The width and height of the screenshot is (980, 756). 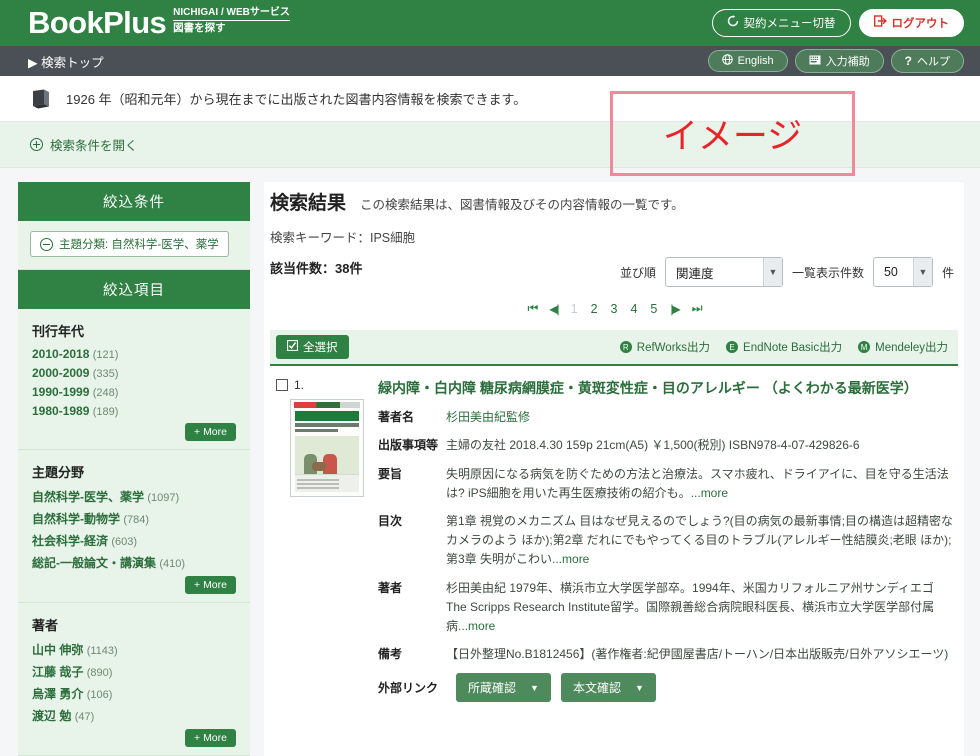 I want to click on facet-option: 自然科学-医学、薬学 (1097), so click(x=134, y=496).